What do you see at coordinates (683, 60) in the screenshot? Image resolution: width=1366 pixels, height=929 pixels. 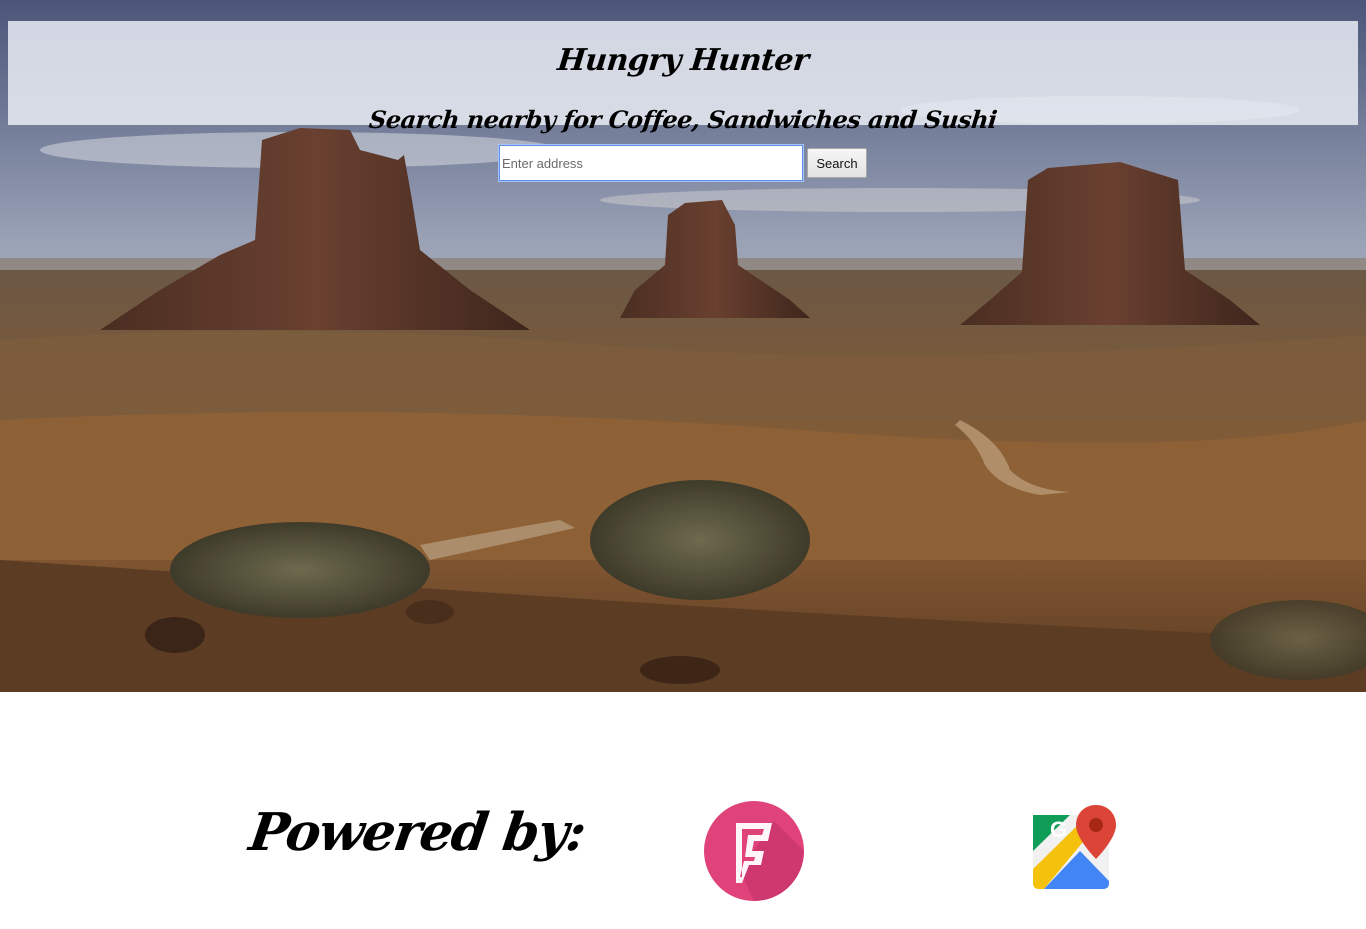 I see `app-title: Hungry Hunter` at bounding box center [683, 60].